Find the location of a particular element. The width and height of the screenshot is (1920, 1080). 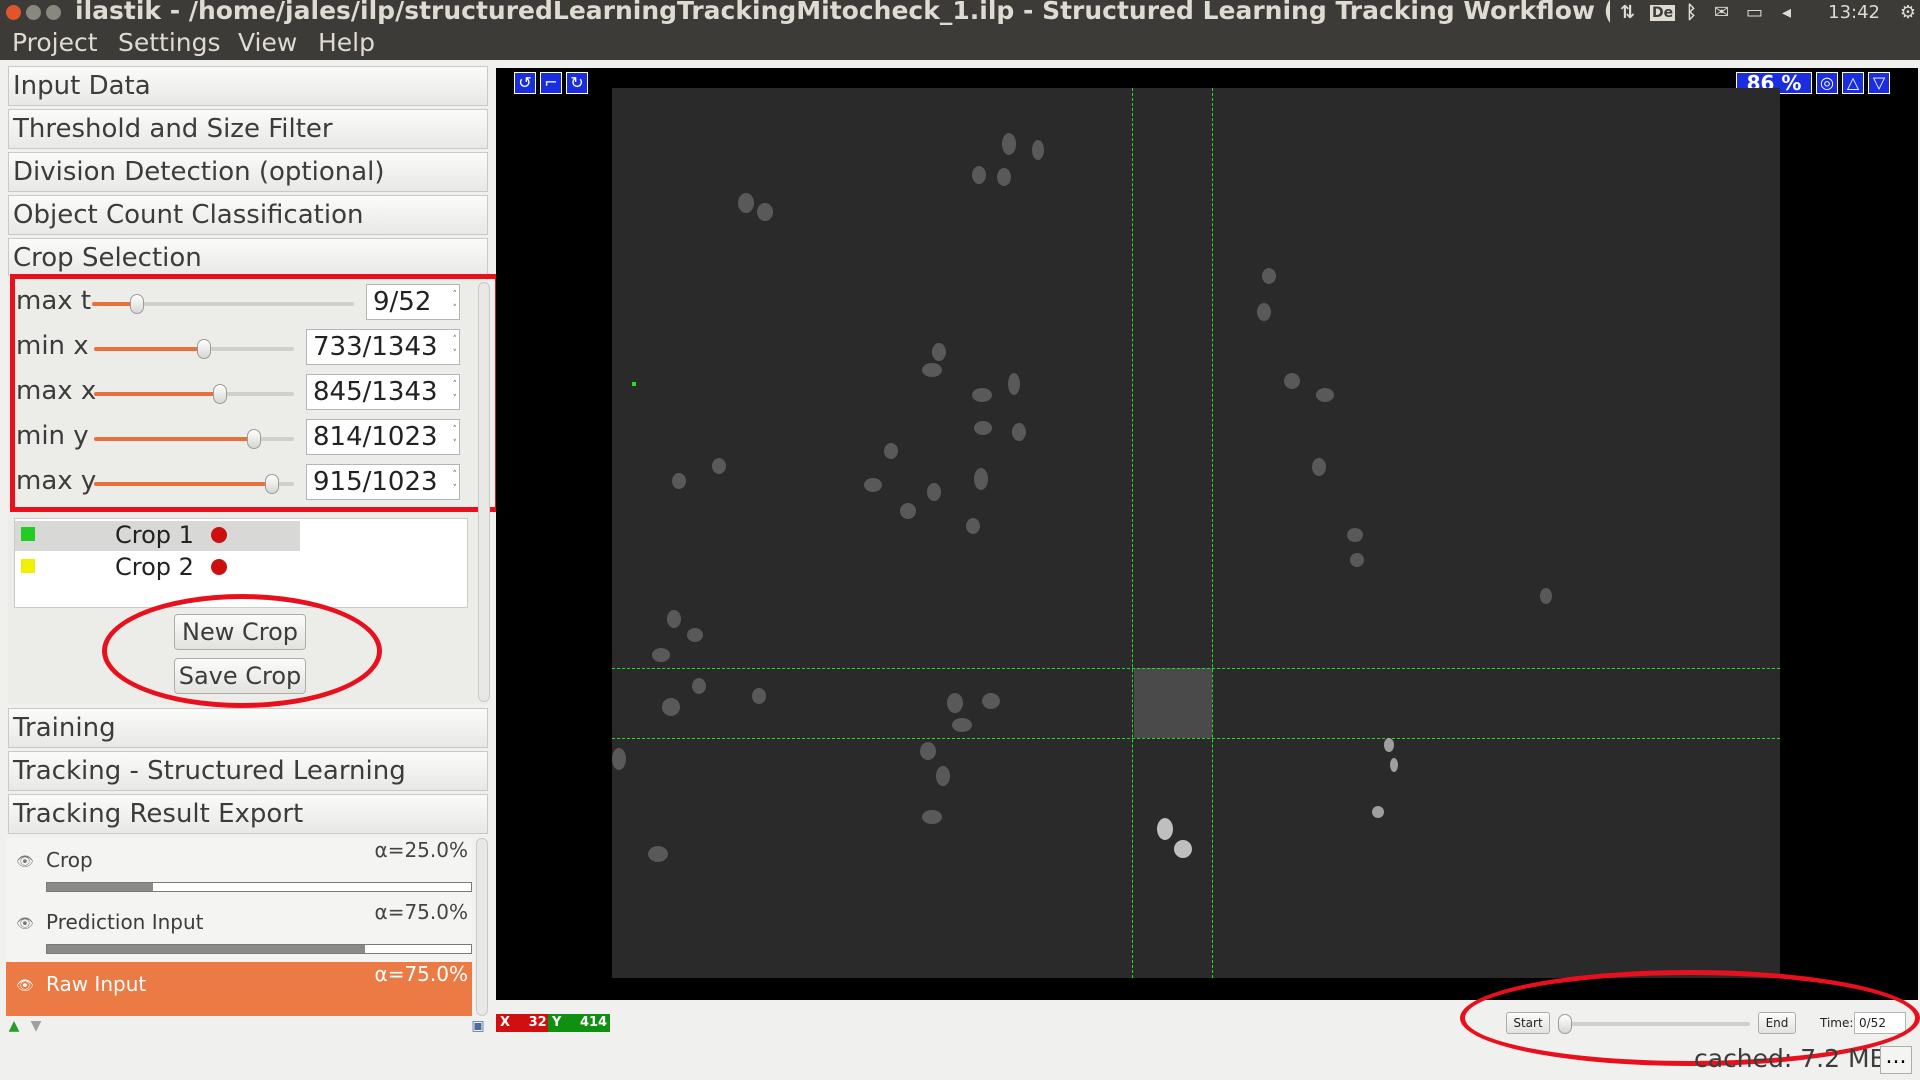

volume-icon: ◂ is located at coordinates (1786, 12).